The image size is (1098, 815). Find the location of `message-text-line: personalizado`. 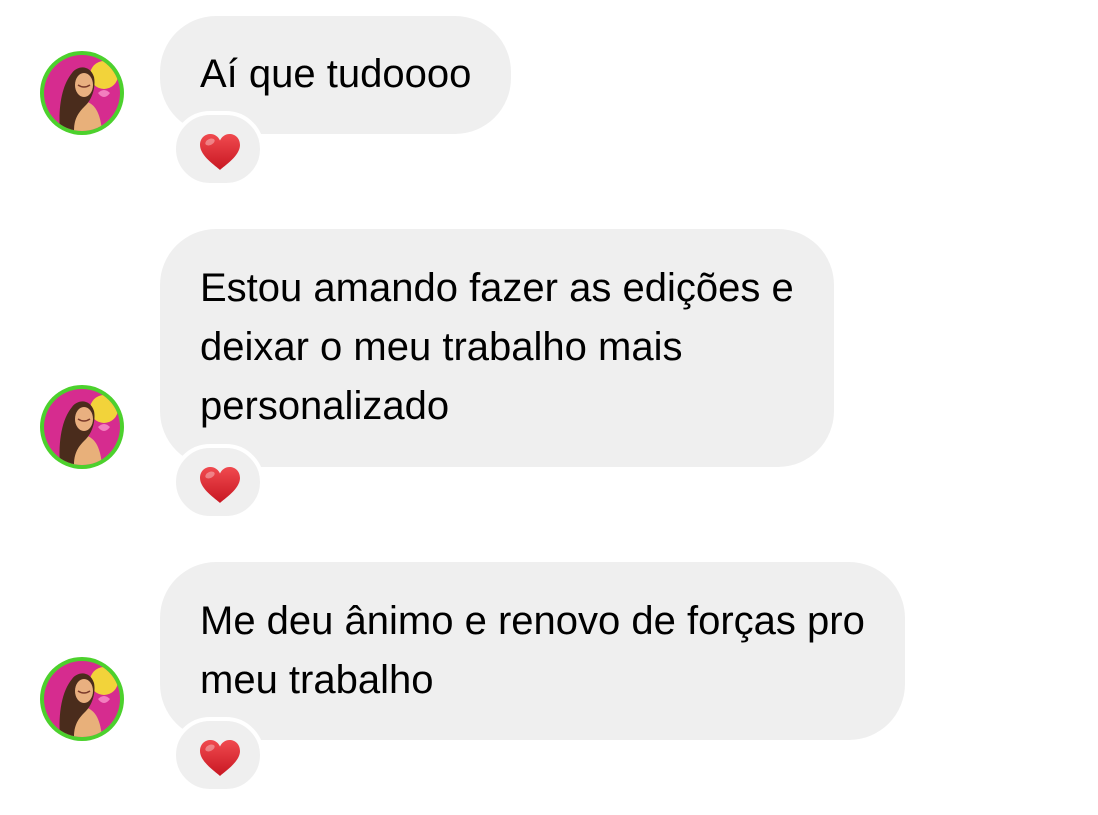

message-text-line: personalizado is located at coordinates (325, 406).